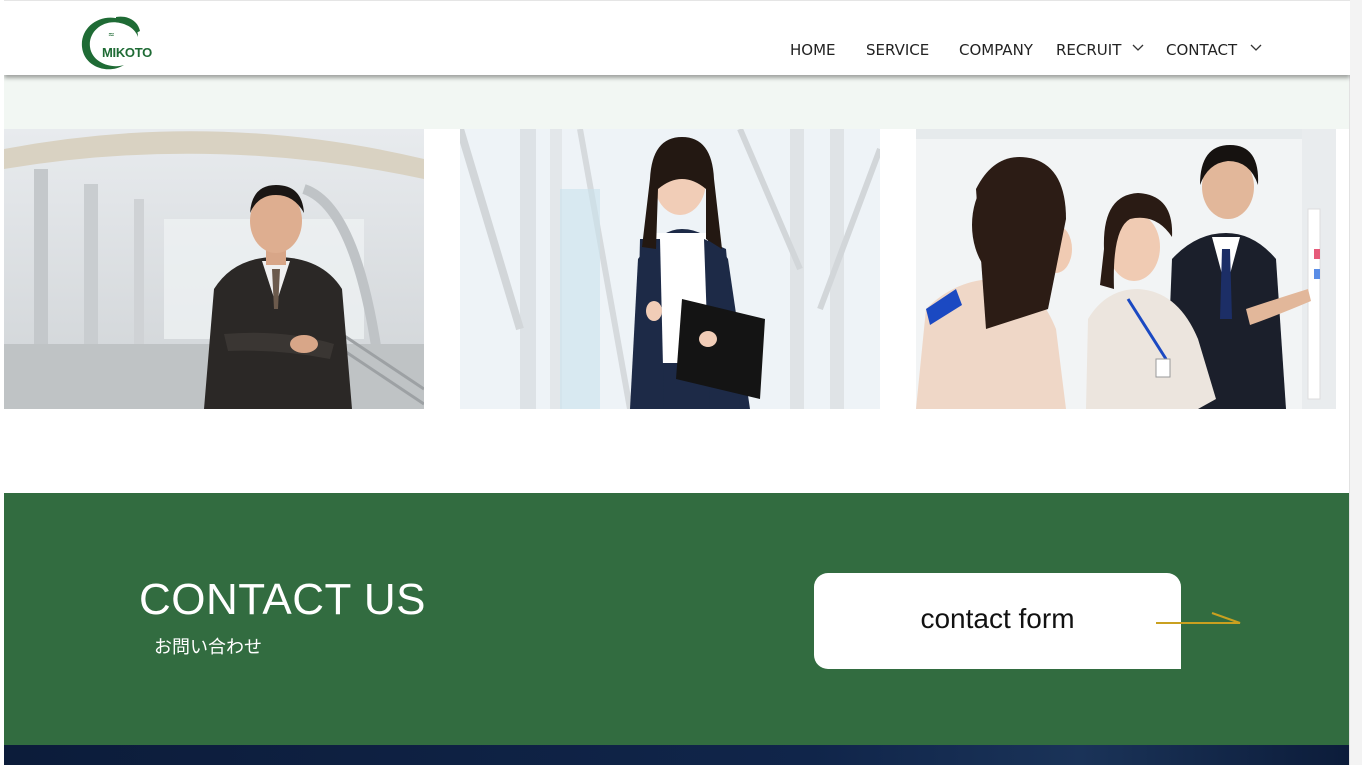  Describe the element at coordinates (813, 50) in the screenshot. I see `nav-item-home: HOME` at that location.